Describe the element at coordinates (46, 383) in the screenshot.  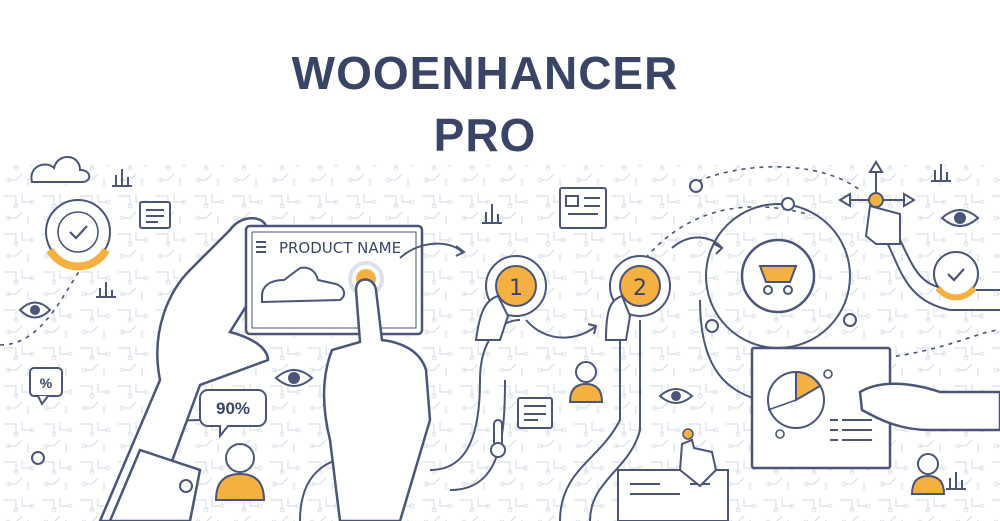
I see `percent-icon-label: %` at that location.